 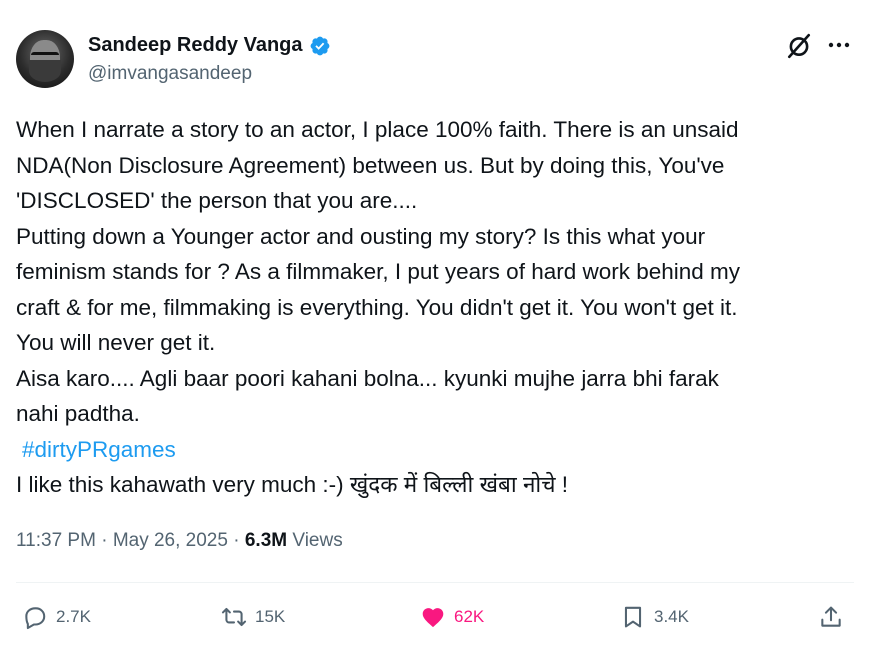 I want to click on share-button, so click(x=831, y=617).